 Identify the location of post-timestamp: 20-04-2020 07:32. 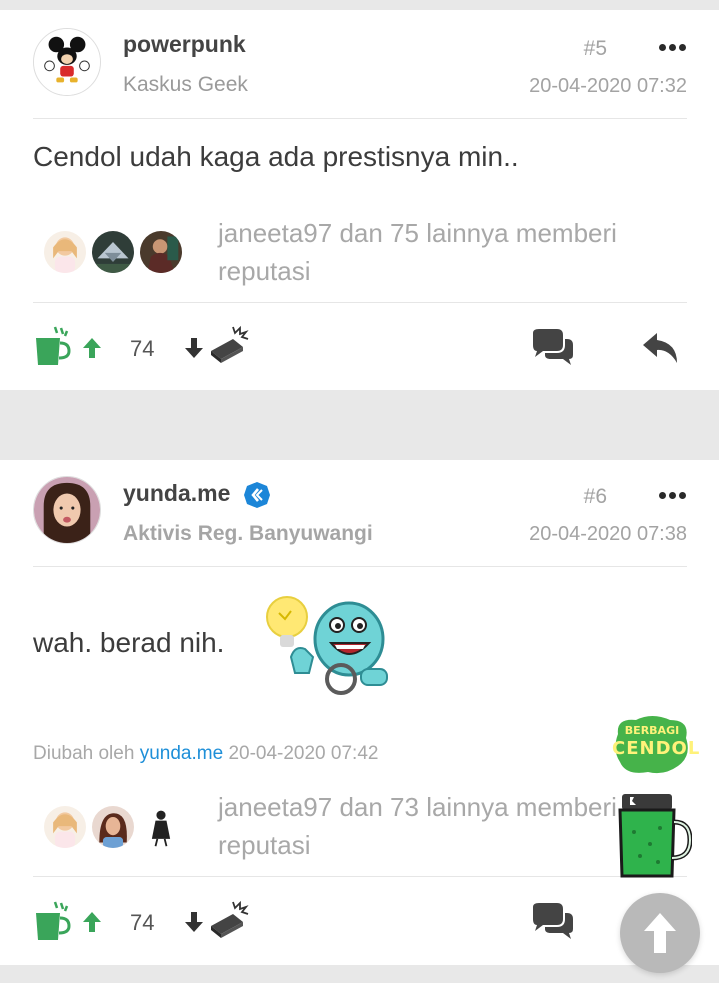
(608, 86).